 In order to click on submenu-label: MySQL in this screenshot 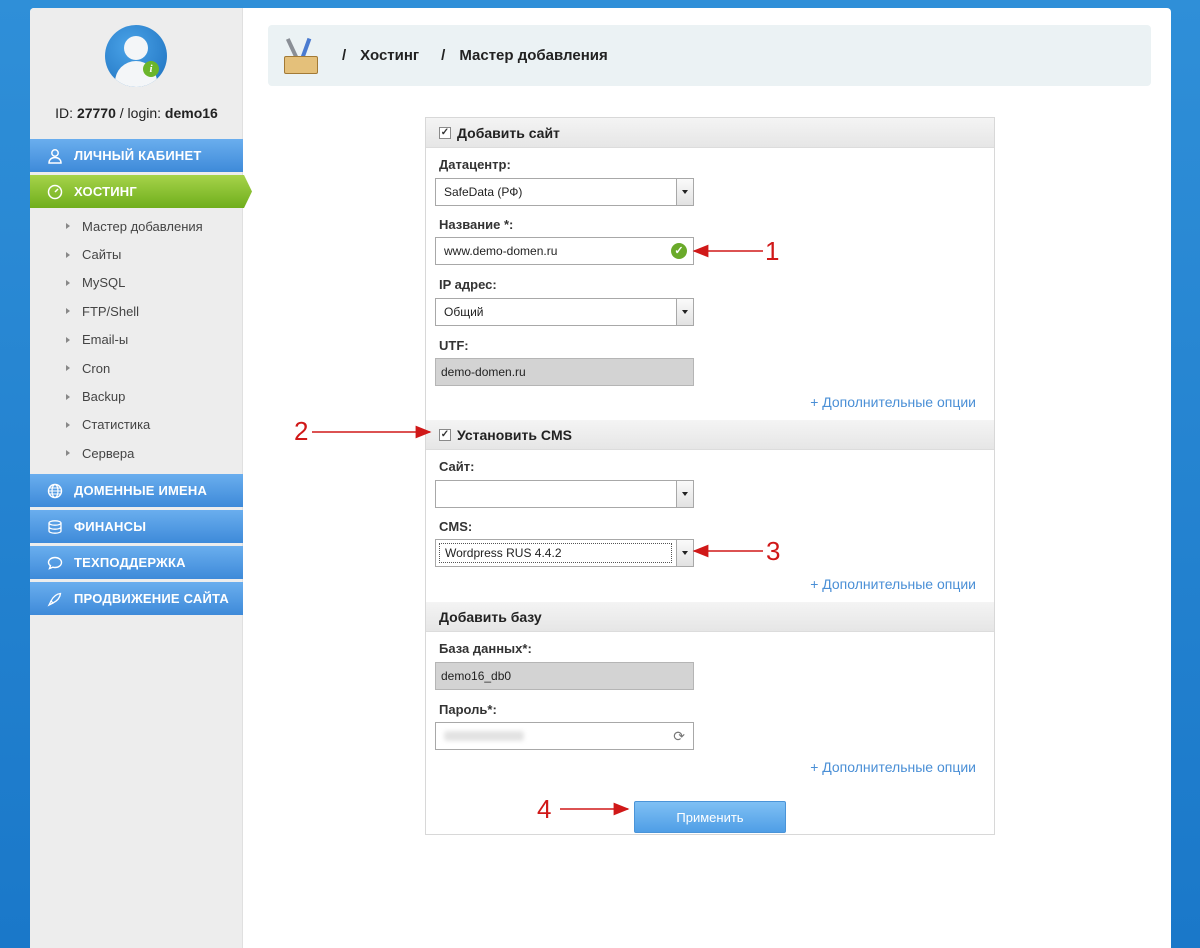, I will do `click(104, 283)`.